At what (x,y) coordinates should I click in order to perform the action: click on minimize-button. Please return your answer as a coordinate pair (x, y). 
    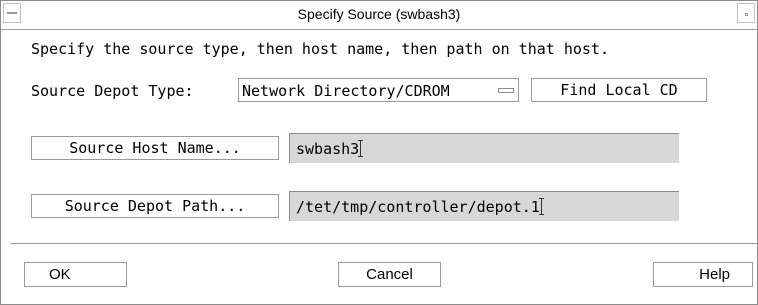
    Looking at the image, I should click on (746, 13).